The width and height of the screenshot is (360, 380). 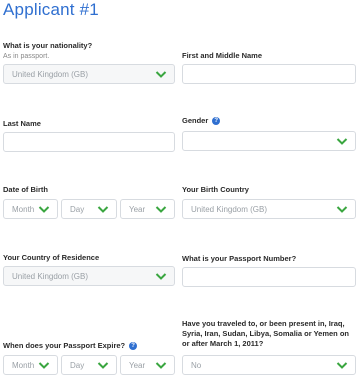 I want to click on gender-label-text: Gender, so click(x=195, y=120).